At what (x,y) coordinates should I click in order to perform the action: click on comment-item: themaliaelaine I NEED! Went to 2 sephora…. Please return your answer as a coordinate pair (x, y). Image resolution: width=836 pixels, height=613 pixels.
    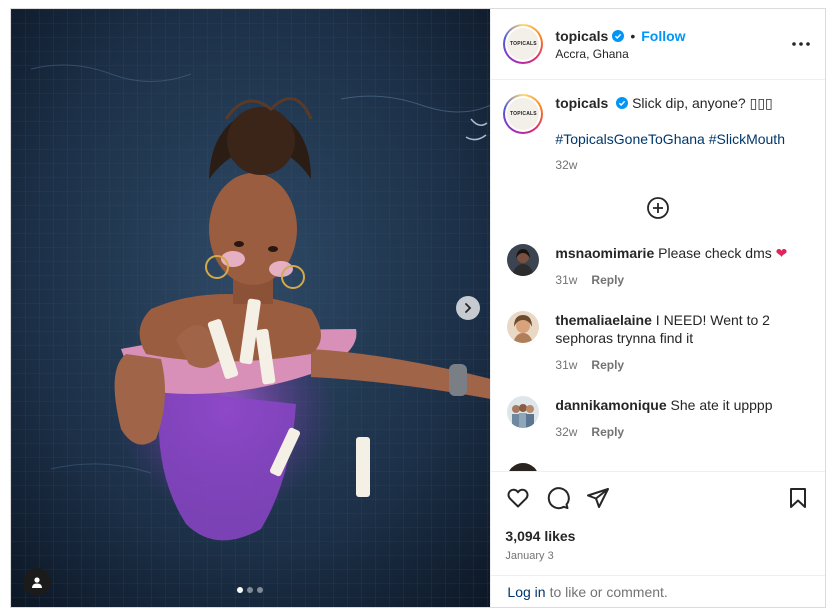
    Looking at the image, I should click on (658, 342).